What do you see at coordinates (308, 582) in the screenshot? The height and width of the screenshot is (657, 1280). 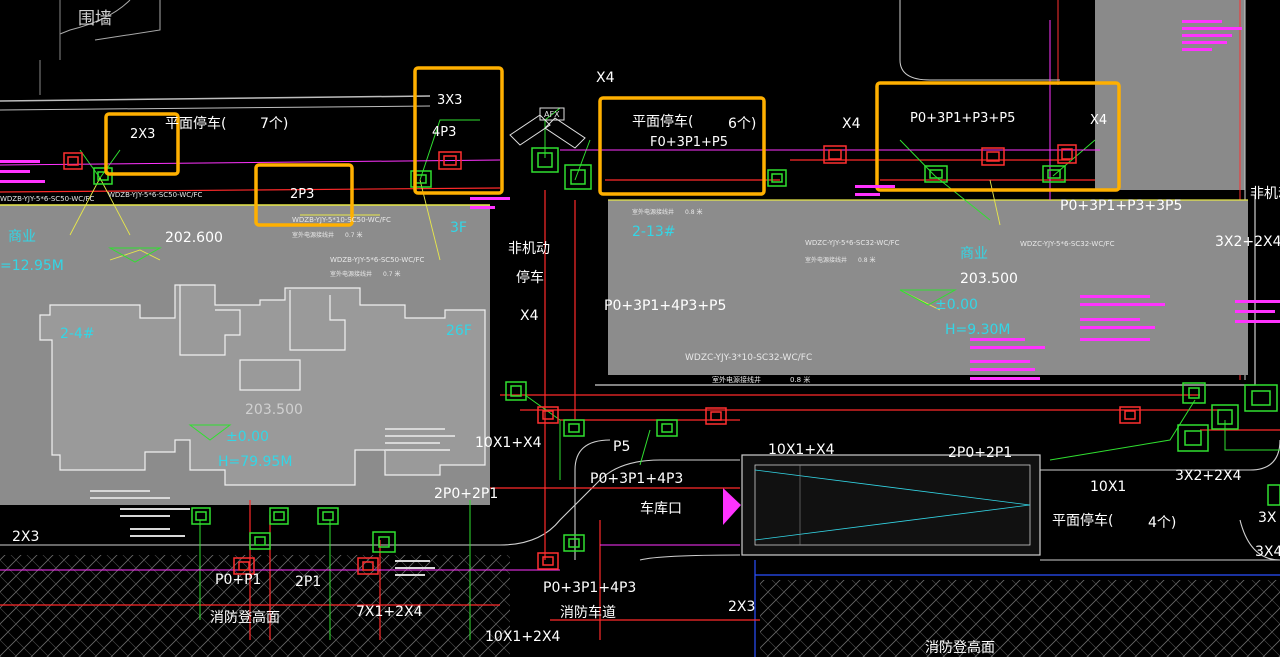 I see `label-2p1: 2P1` at bounding box center [308, 582].